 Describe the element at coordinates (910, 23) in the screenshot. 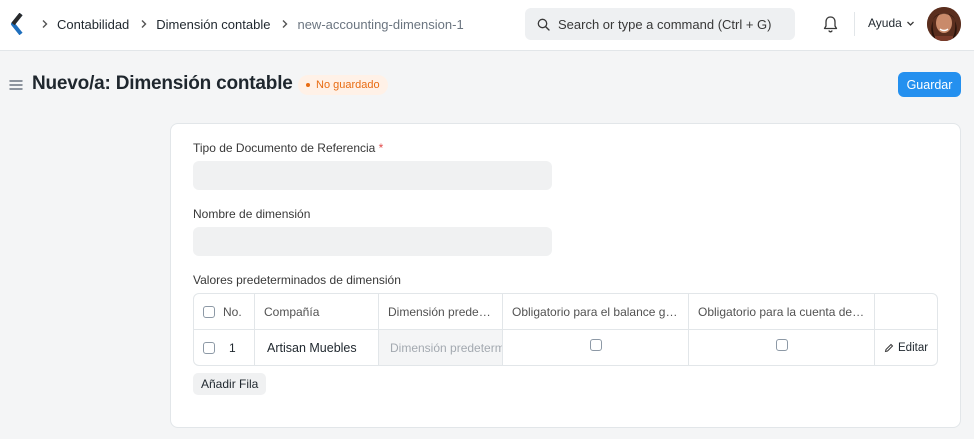

I see `chevron-down-icon` at that location.